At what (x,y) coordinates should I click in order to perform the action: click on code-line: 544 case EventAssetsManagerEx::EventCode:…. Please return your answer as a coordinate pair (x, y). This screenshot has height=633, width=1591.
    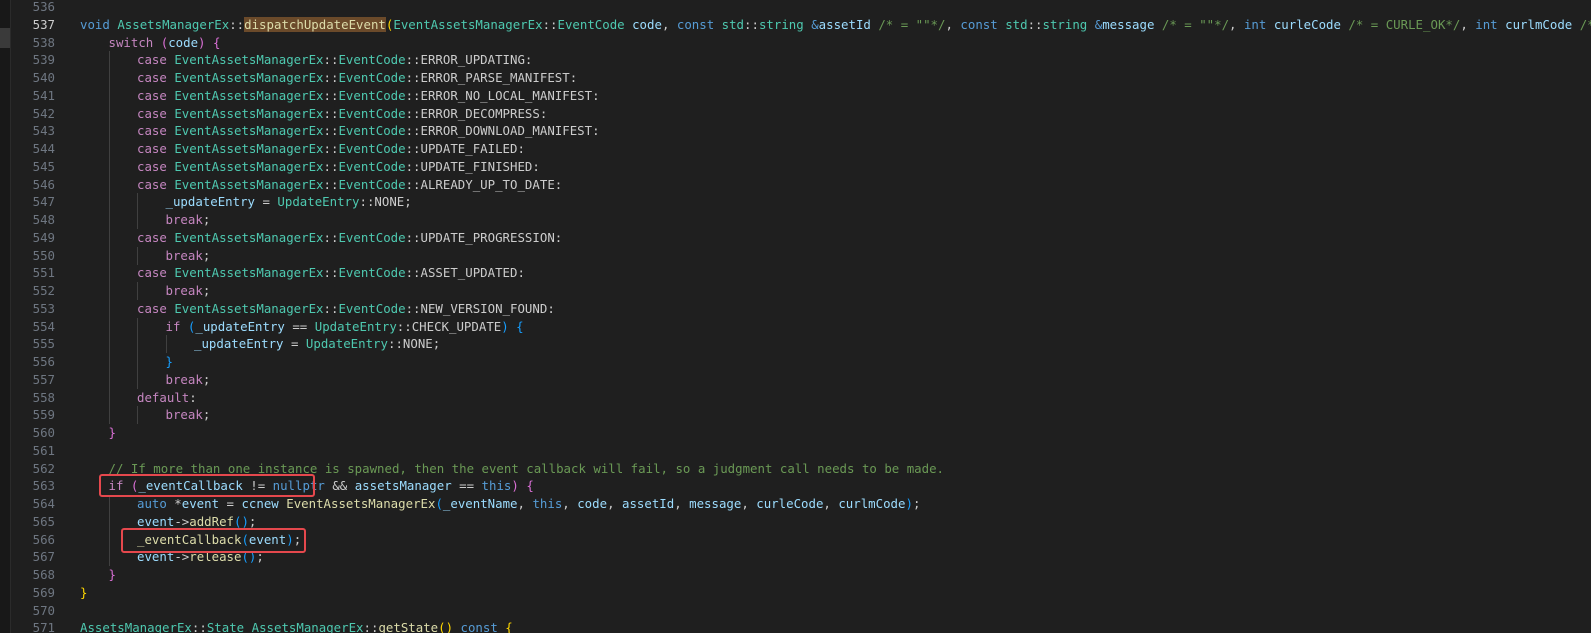
    Looking at the image, I should click on (795, 149).